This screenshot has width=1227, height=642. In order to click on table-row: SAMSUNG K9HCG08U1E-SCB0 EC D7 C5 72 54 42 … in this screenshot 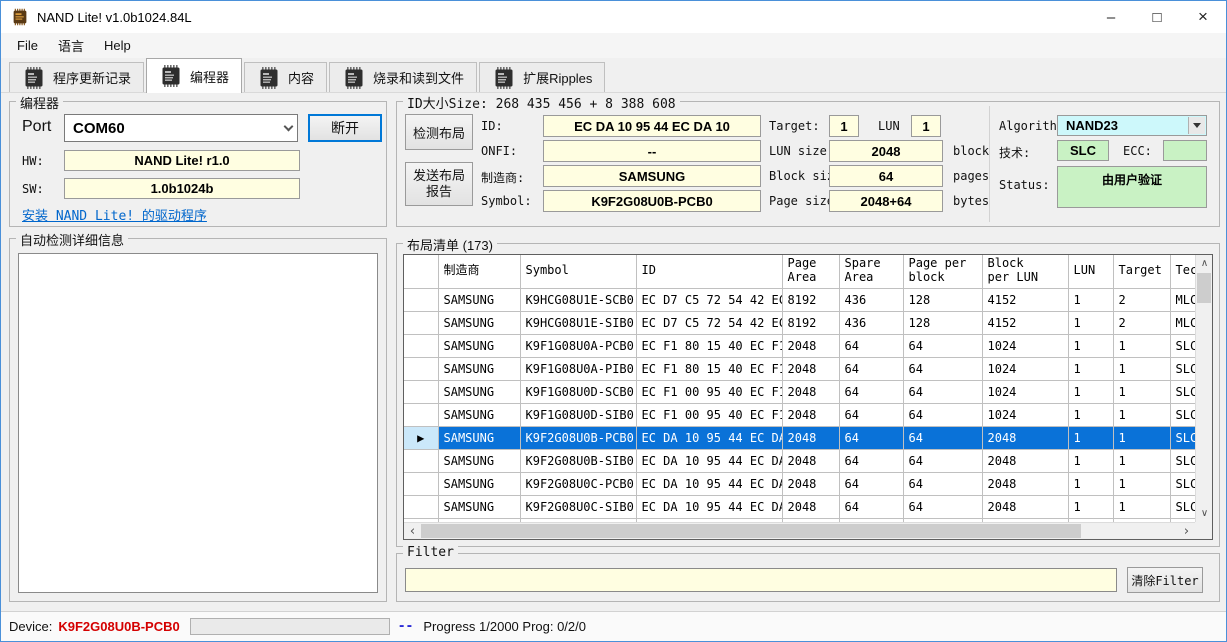, I will do `click(799, 300)`.